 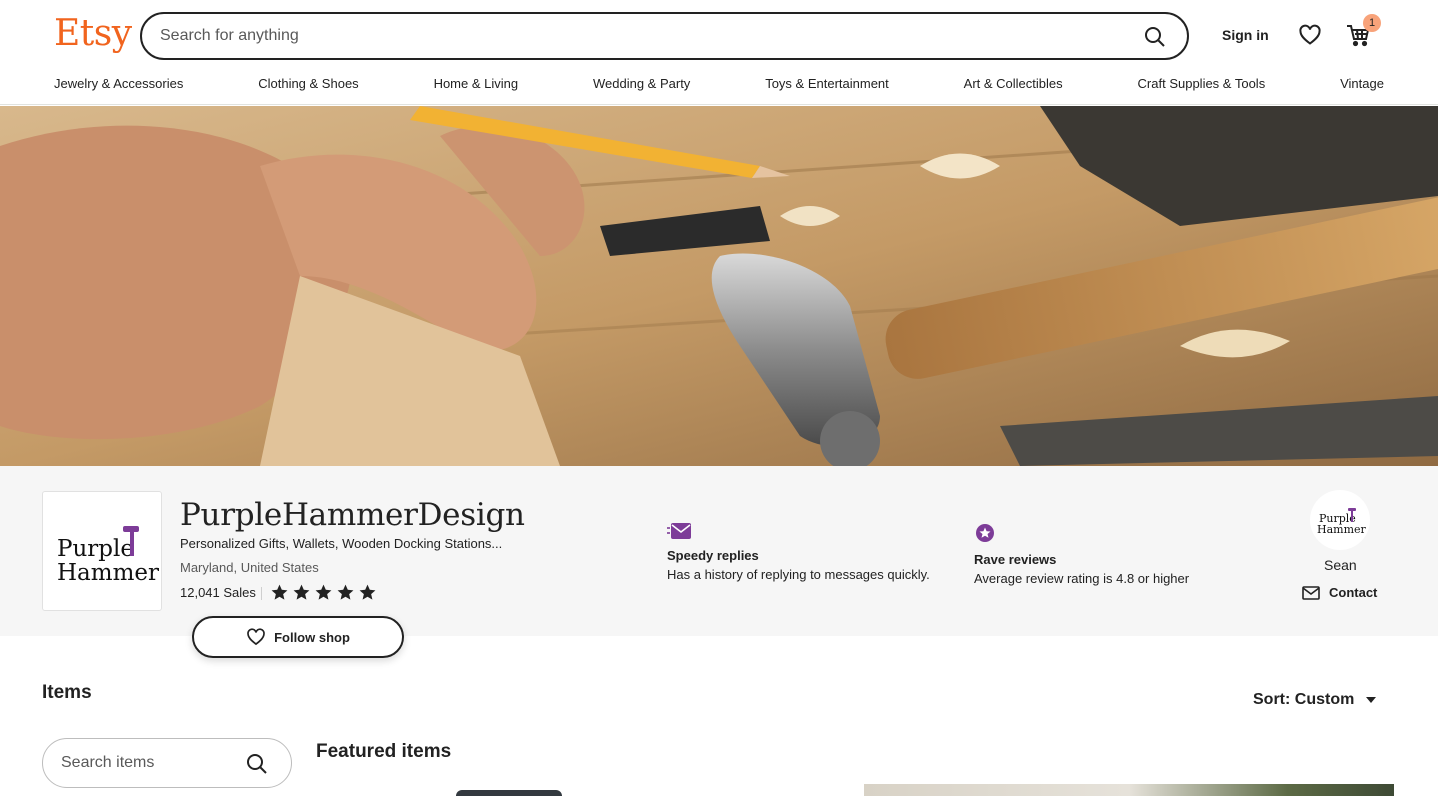 I want to click on contact-label: Contact, so click(x=1353, y=592).